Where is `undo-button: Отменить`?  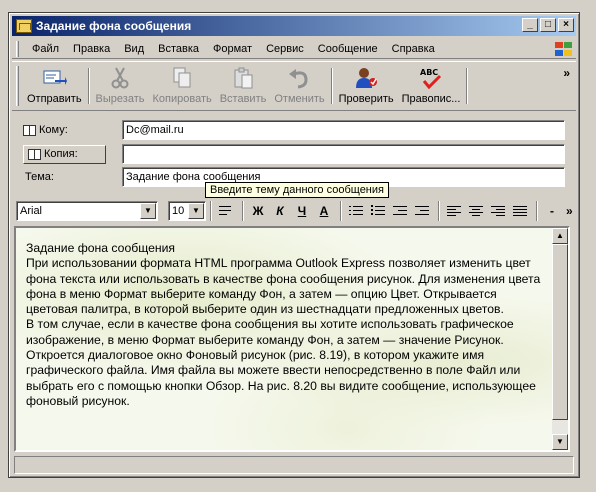
undo-button: Отменить is located at coordinates (299, 86).